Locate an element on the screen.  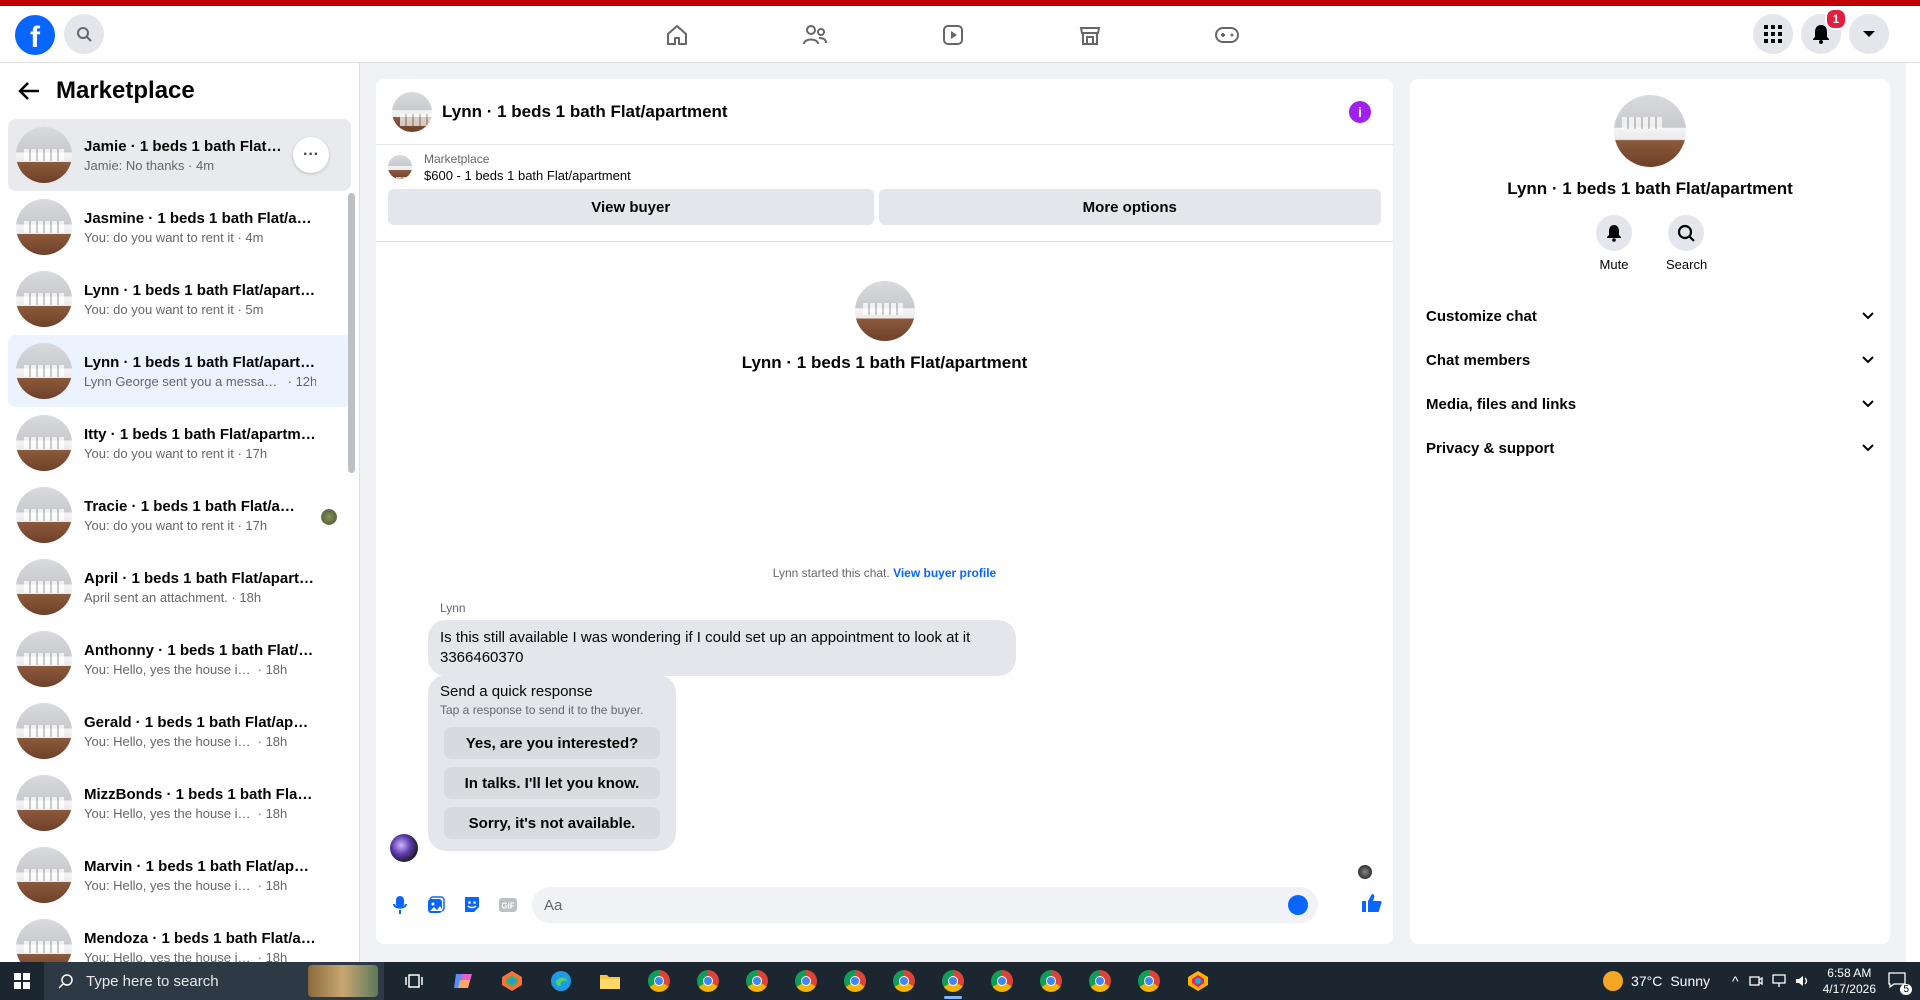
seen-by-avatar is located at coordinates (329, 517).